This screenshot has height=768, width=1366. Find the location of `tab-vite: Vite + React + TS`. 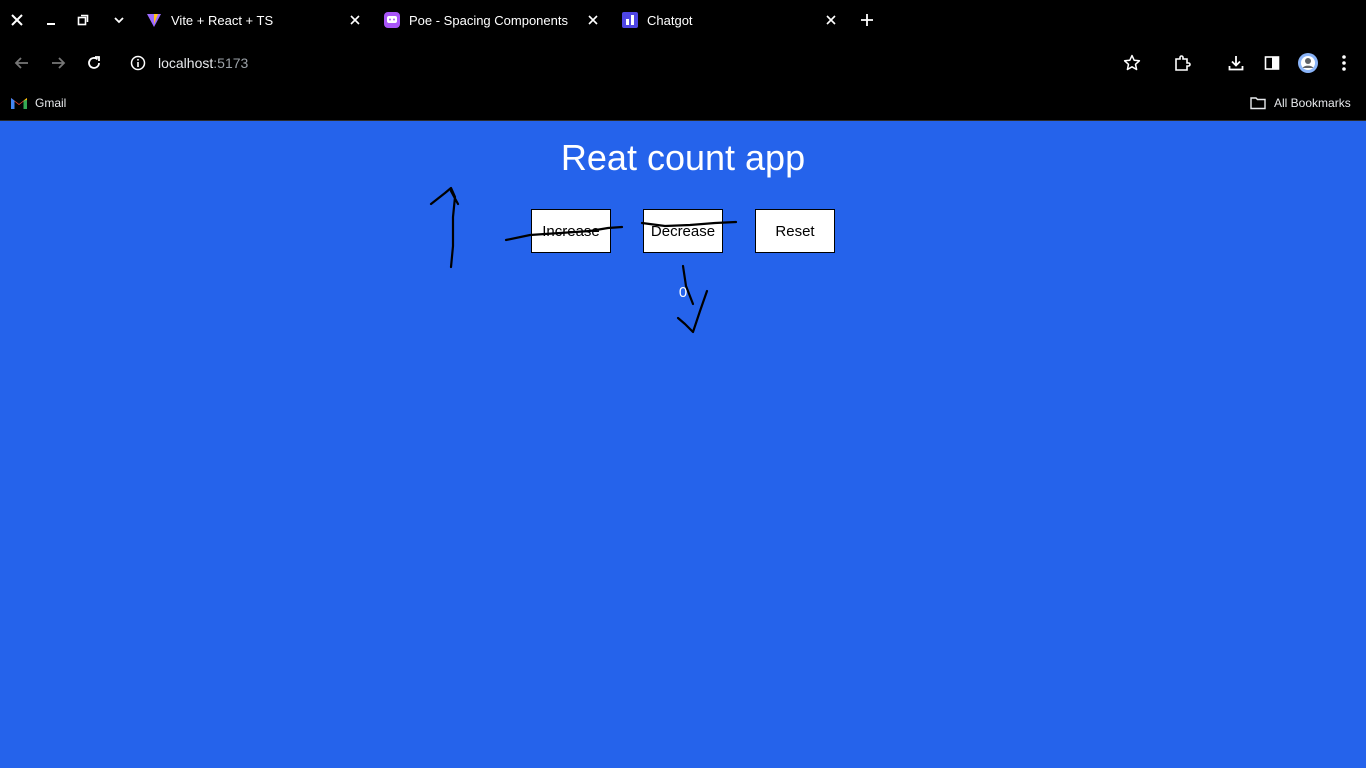

tab-vite: Vite + React + TS is located at coordinates (258, 20).